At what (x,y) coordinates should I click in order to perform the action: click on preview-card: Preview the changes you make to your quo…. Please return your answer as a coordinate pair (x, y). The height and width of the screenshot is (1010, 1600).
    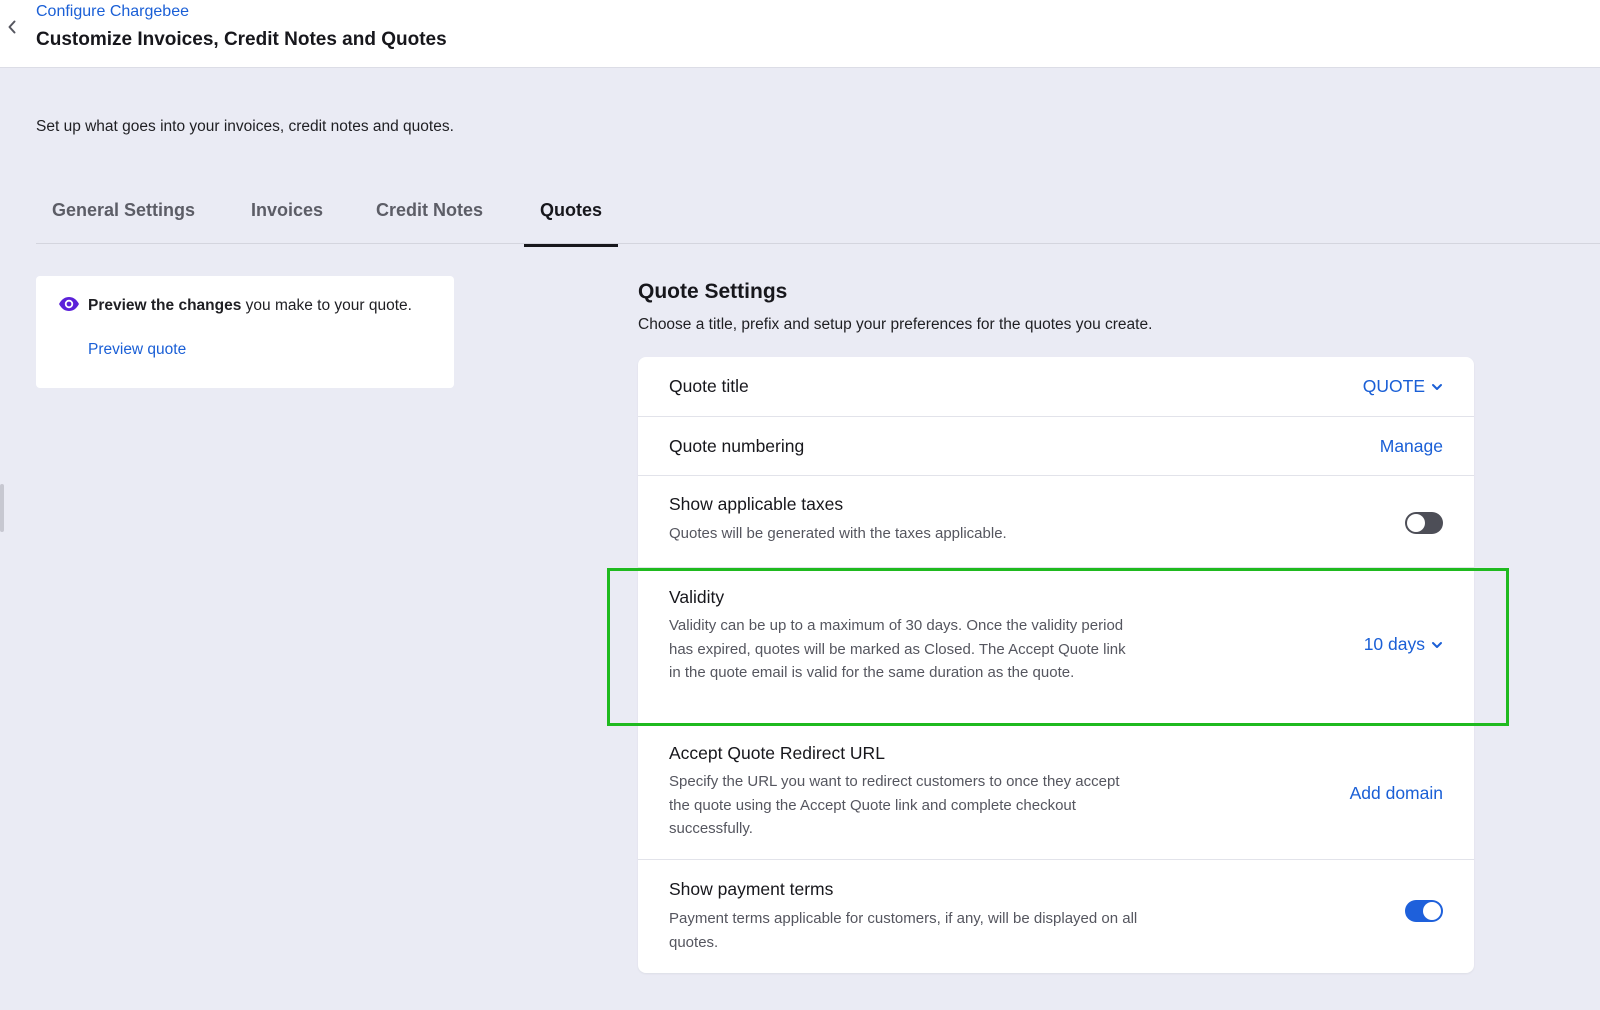
    Looking at the image, I should click on (245, 332).